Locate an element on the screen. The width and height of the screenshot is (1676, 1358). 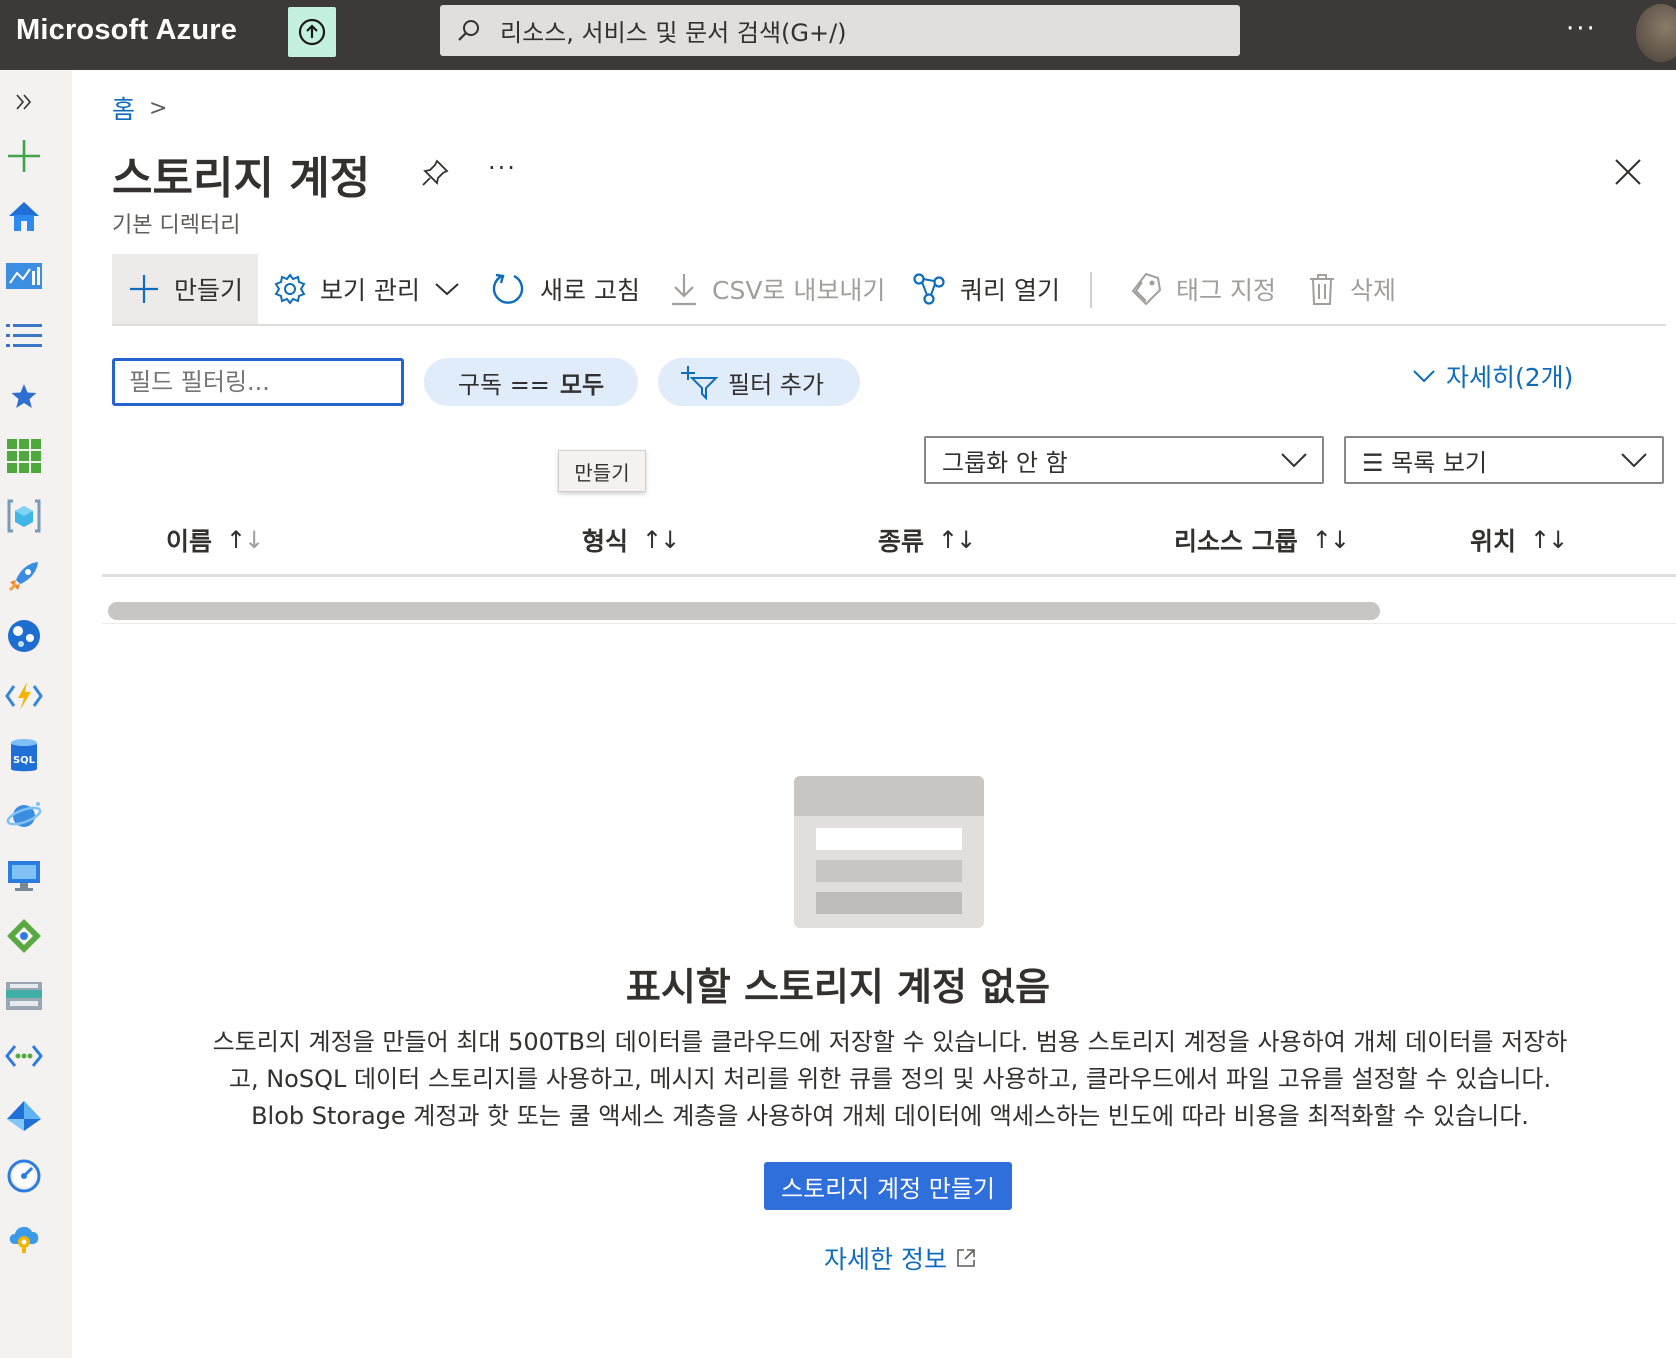
column-header-name: 이름 ↑↓ is located at coordinates (215, 540).